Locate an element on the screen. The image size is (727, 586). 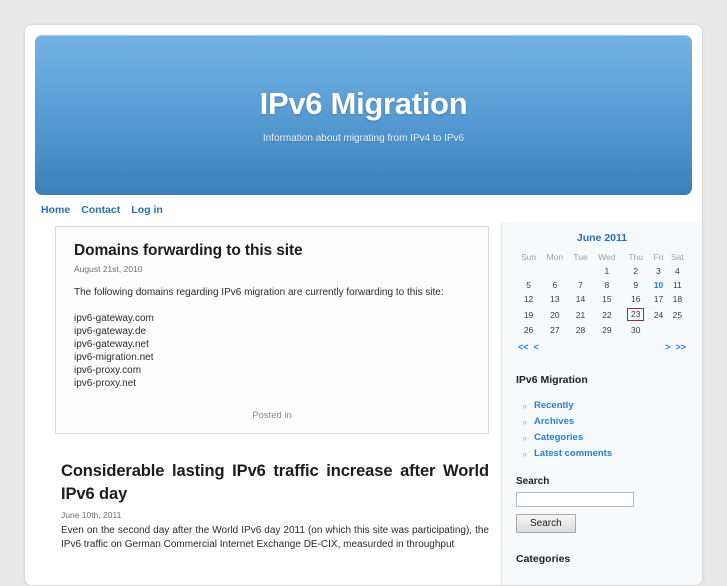
sidebar-link-label: Recently is located at coordinates (554, 405).